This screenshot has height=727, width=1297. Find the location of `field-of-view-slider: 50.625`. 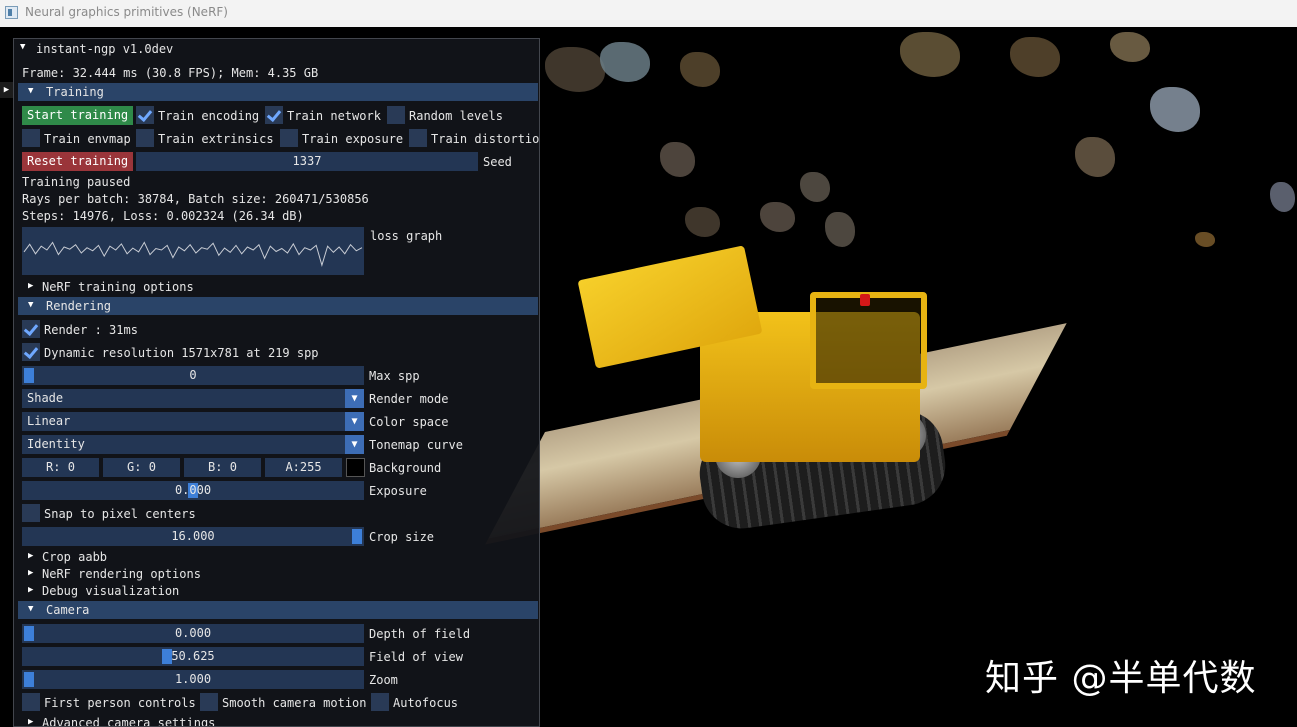

field-of-view-slider: 50.625 is located at coordinates (193, 656).